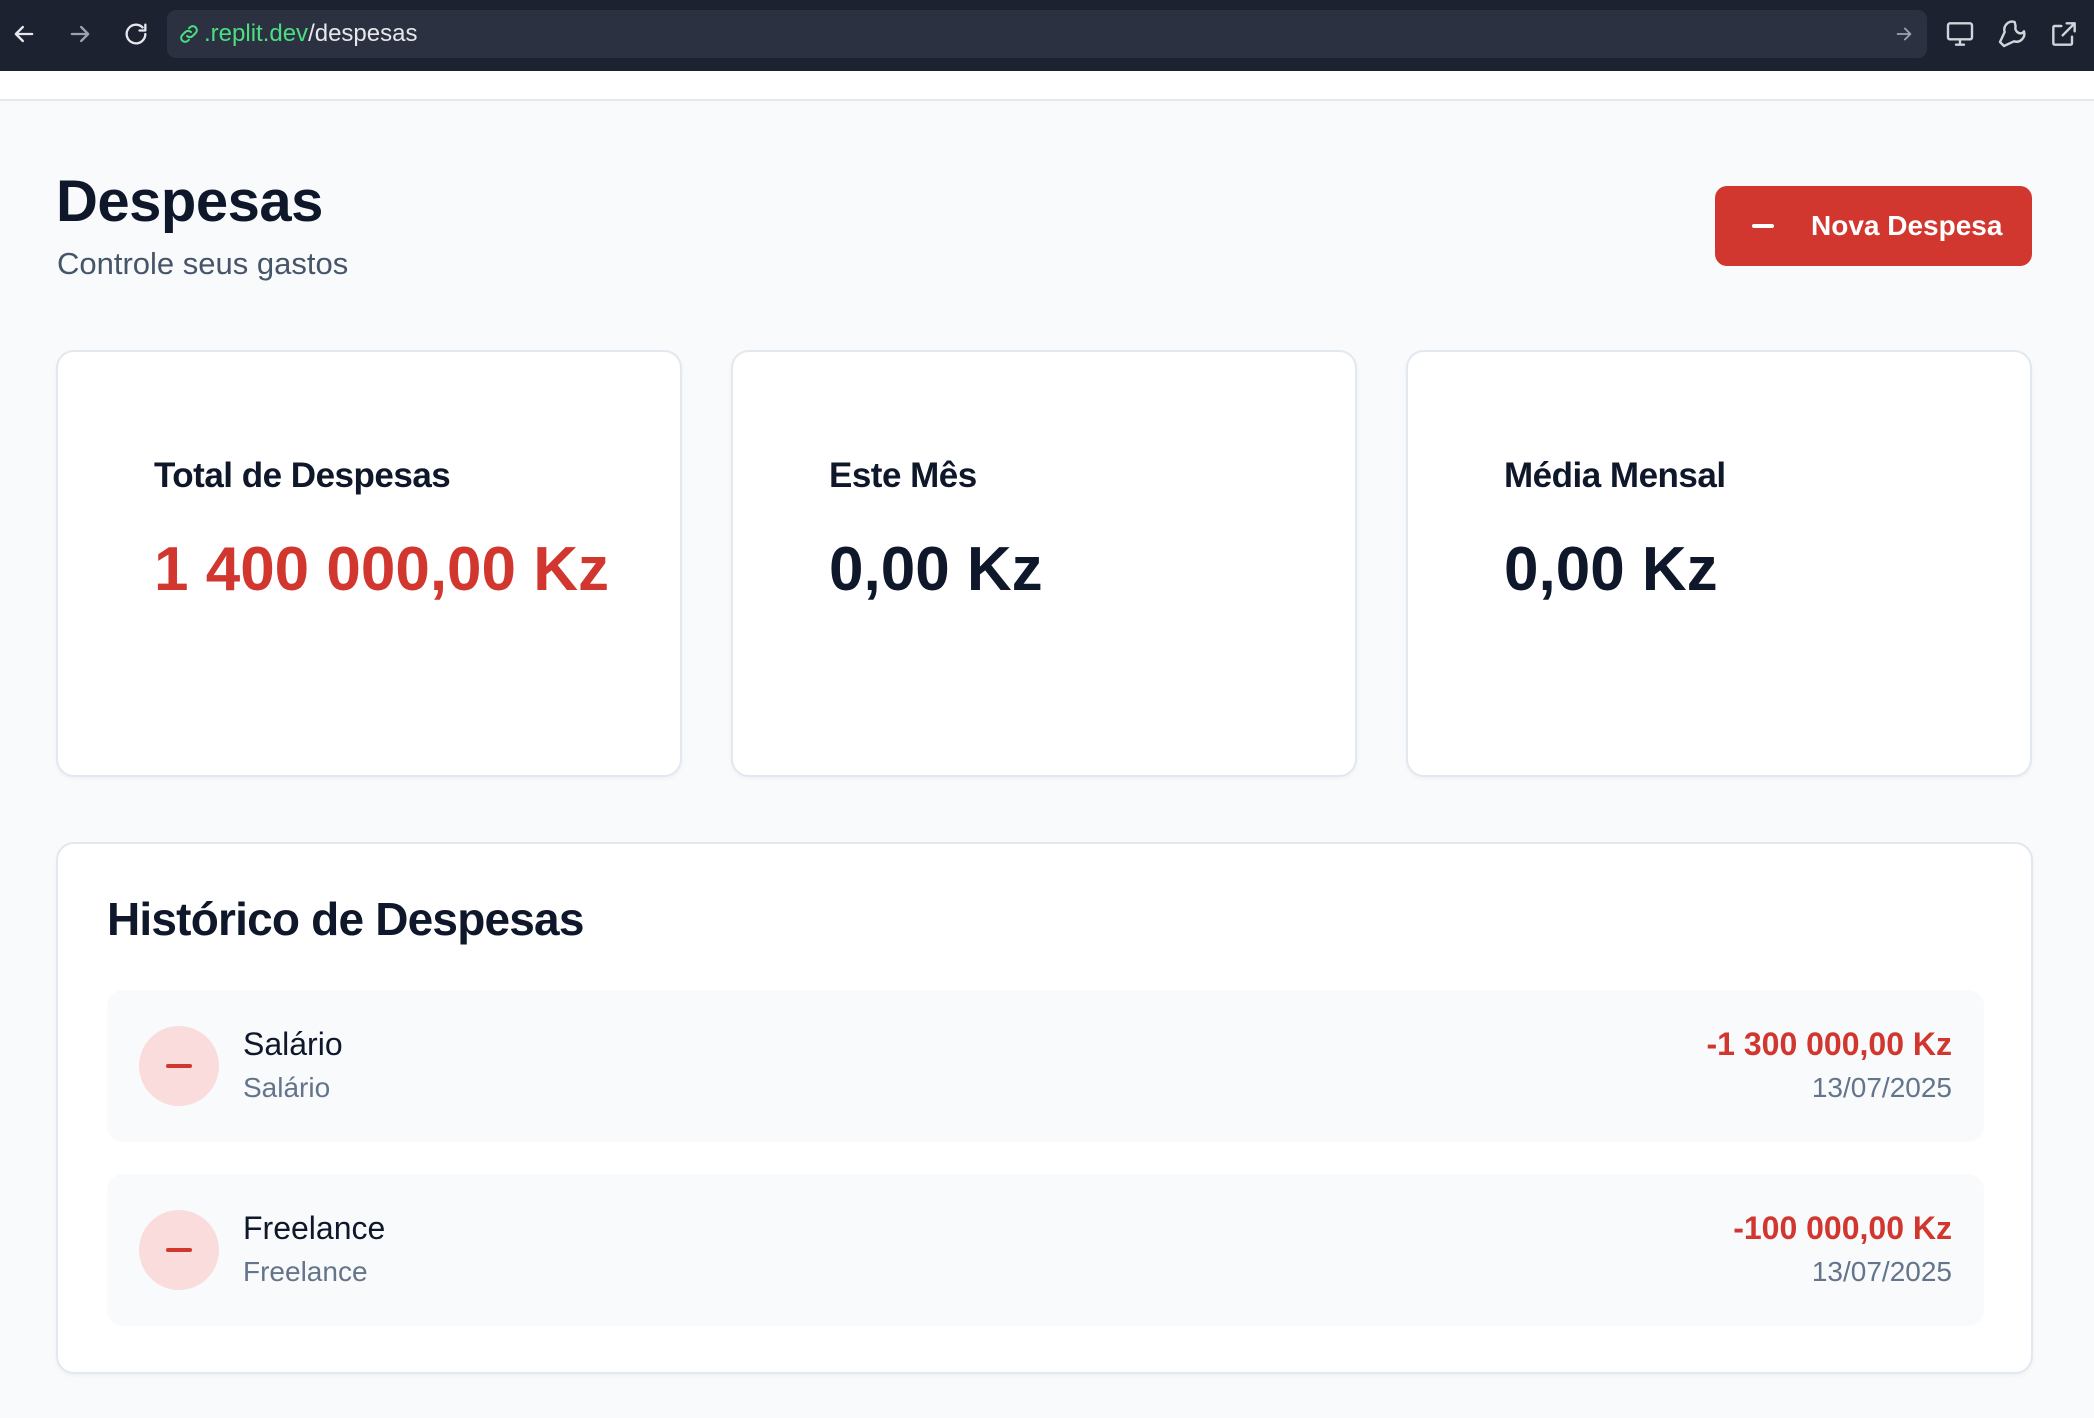 The width and height of the screenshot is (2094, 1418). Describe the element at coordinates (1829, 1044) in the screenshot. I see `expense-amount: -1 300 000,00 Kz` at that location.